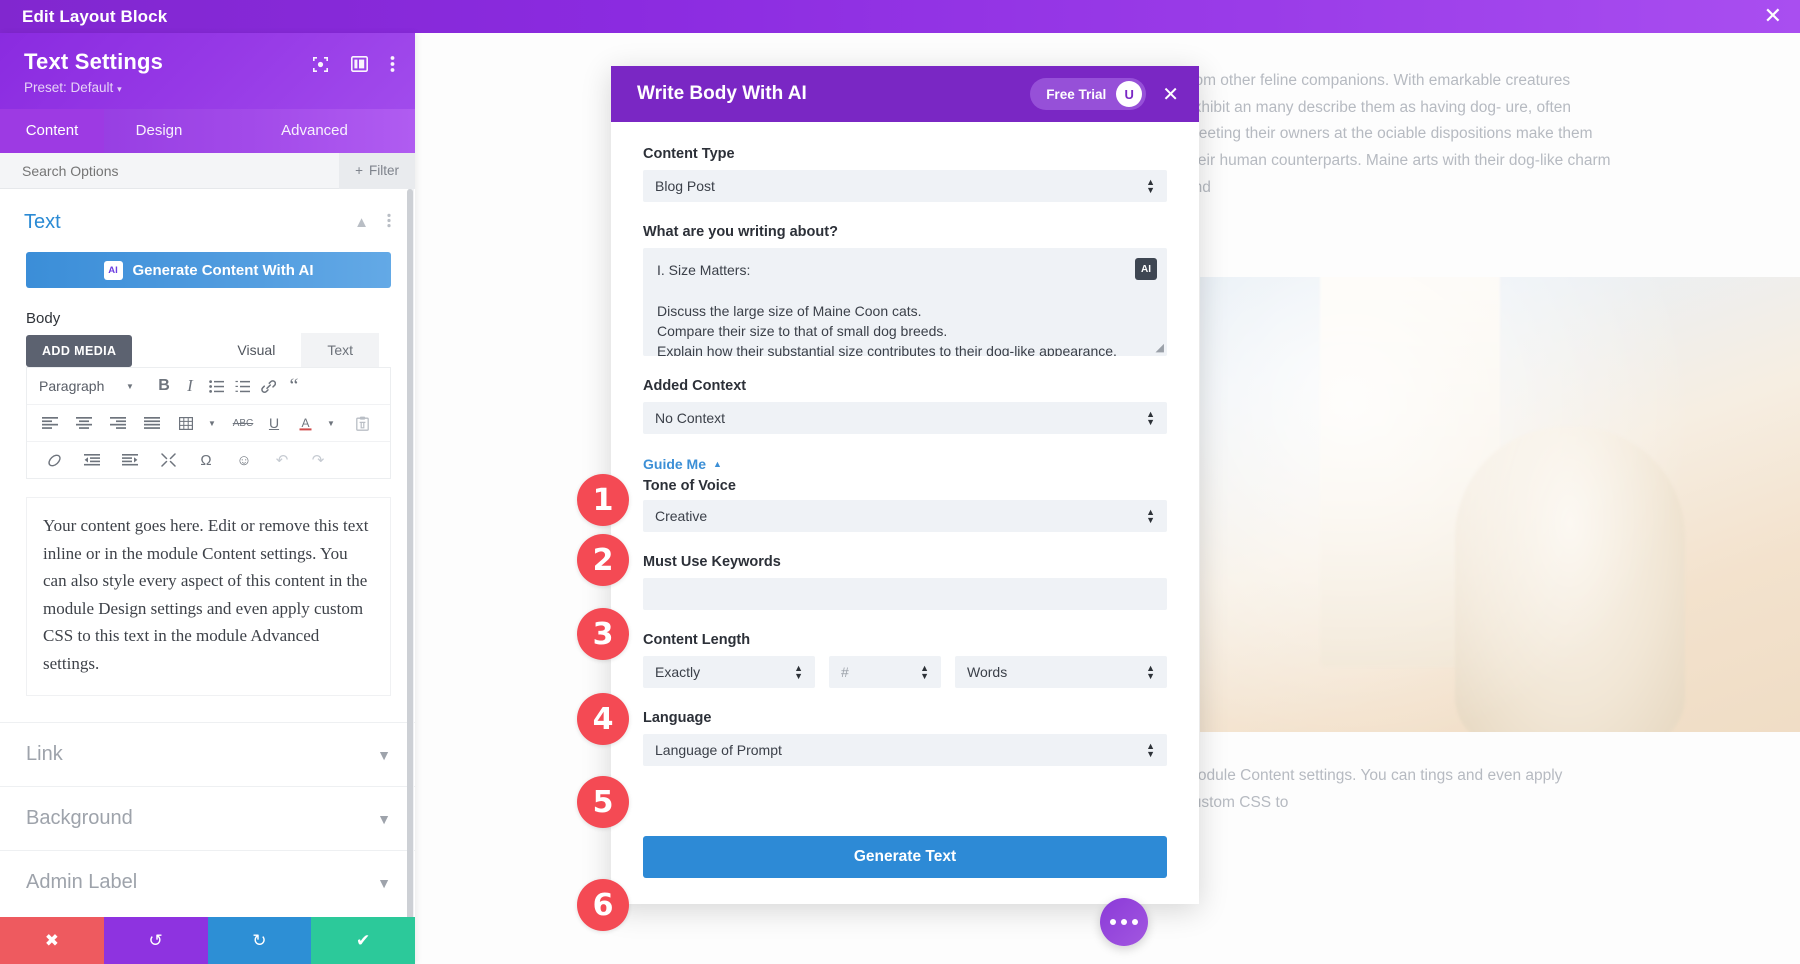 This screenshot has width=1800, height=964. Describe the element at coordinates (69, 87) in the screenshot. I see `preset-label: Preset: Default` at that location.